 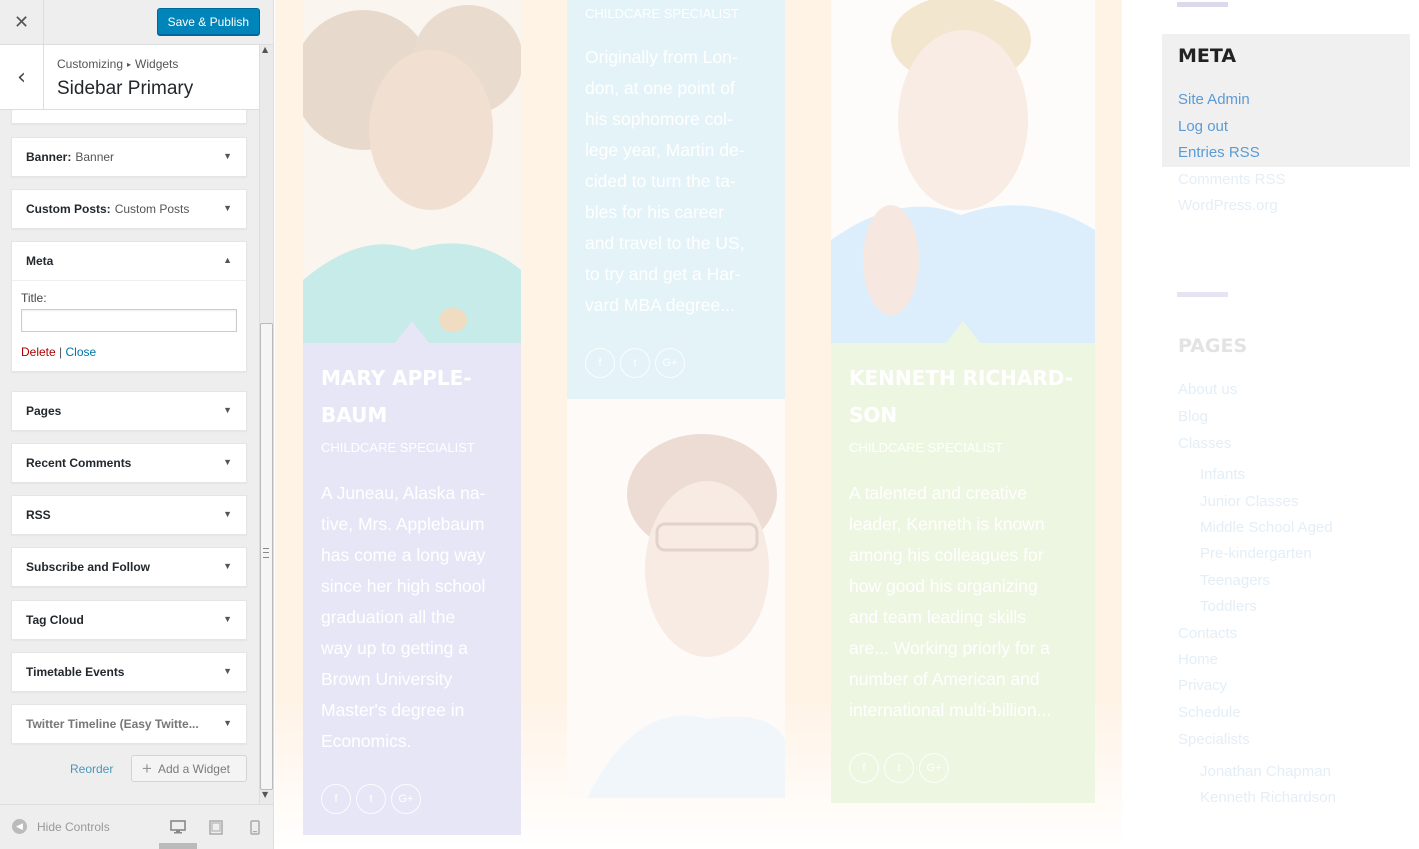 I want to click on subpage-link: Infants, so click(x=1222, y=474).